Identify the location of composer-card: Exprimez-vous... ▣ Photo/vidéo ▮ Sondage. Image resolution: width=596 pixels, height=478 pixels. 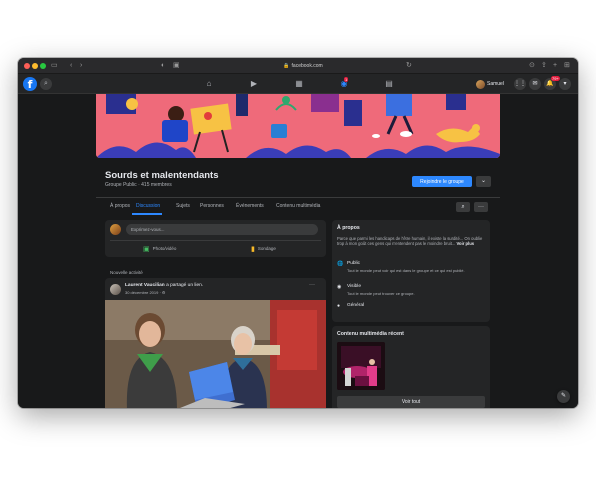
(215, 238).